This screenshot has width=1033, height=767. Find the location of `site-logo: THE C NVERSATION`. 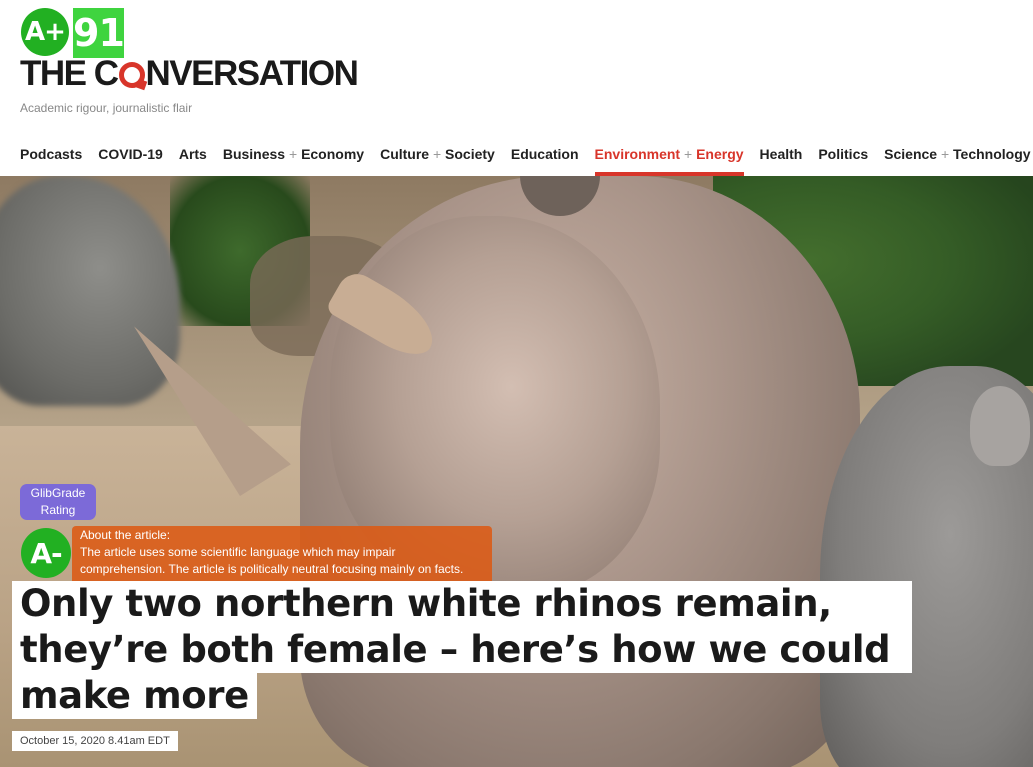

site-logo: THE C NVERSATION is located at coordinates (189, 74).